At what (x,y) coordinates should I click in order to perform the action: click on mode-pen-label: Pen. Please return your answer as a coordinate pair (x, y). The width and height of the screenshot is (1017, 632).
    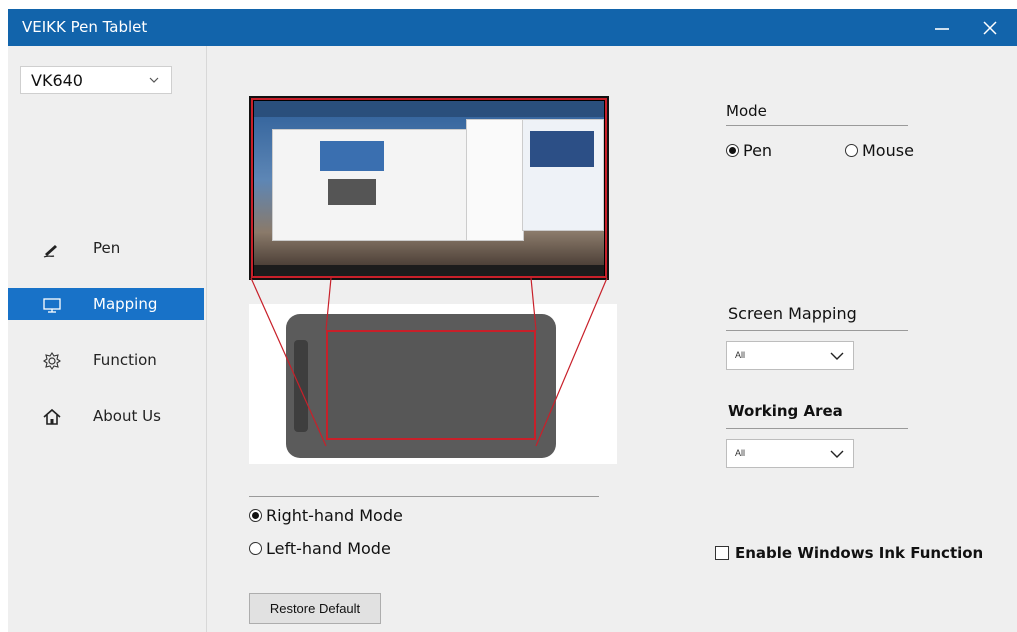
    Looking at the image, I should click on (758, 150).